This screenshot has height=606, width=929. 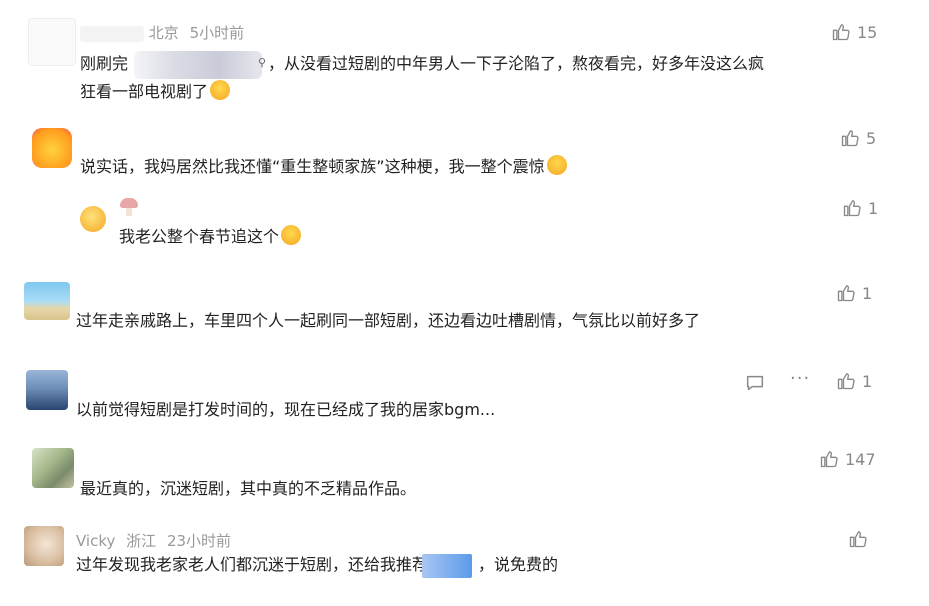 What do you see at coordinates (447, 565) in the screenshot?
I see `blurred-link` at bounding box center [447, 565].